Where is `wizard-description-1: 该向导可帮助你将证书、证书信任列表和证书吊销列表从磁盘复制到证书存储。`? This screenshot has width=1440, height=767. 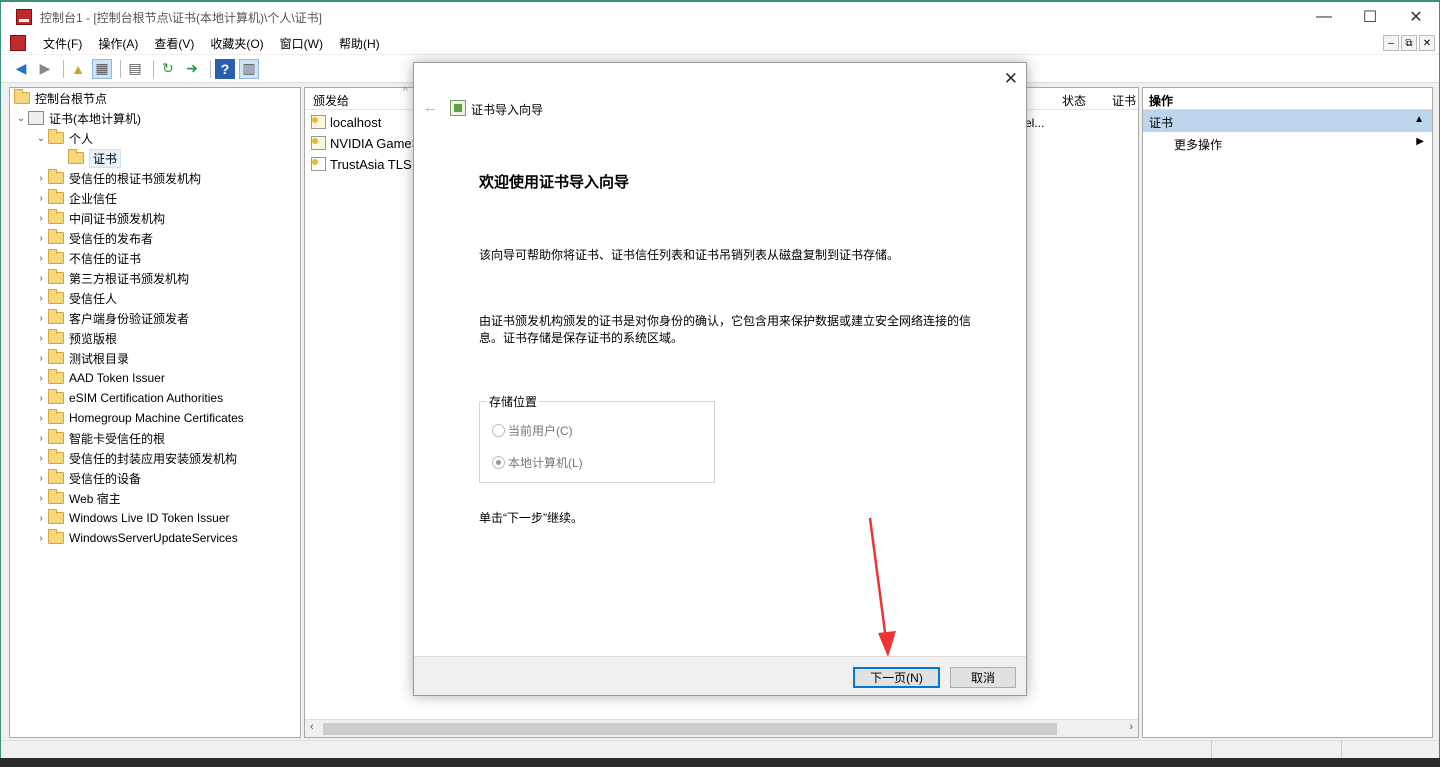
wizard-description-1: 该向导可帮助你将证书、证书信任列表和证书吊销列表从磁盘复制到证书存储。 is located at coordinates (689, 255).